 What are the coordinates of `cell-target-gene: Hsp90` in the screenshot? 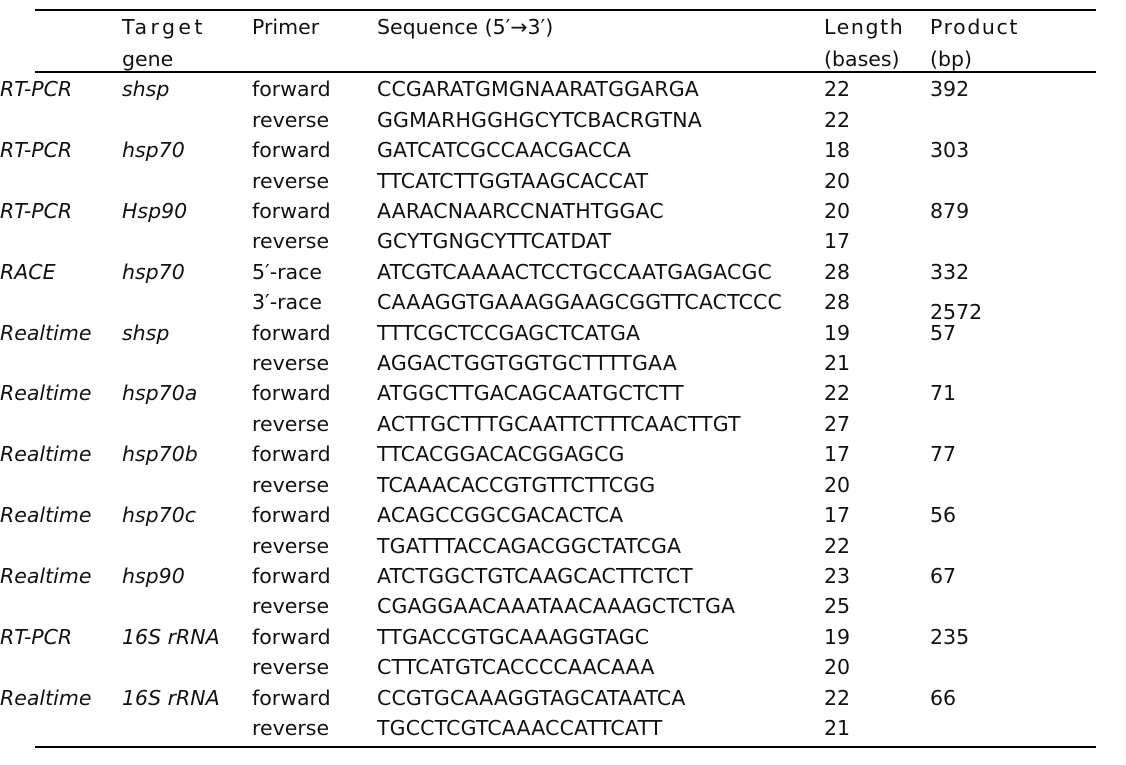 It's located at (155, 211).